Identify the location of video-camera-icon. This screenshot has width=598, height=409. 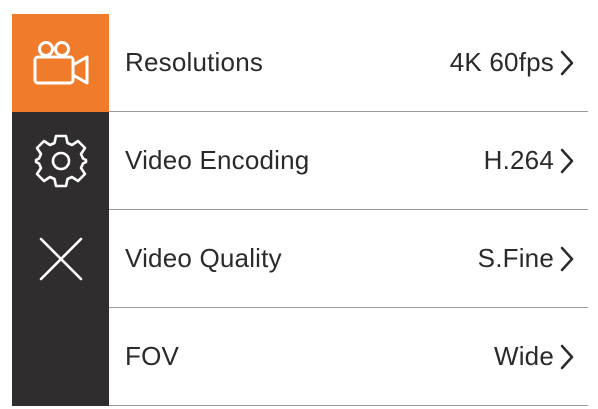
(61, 63).